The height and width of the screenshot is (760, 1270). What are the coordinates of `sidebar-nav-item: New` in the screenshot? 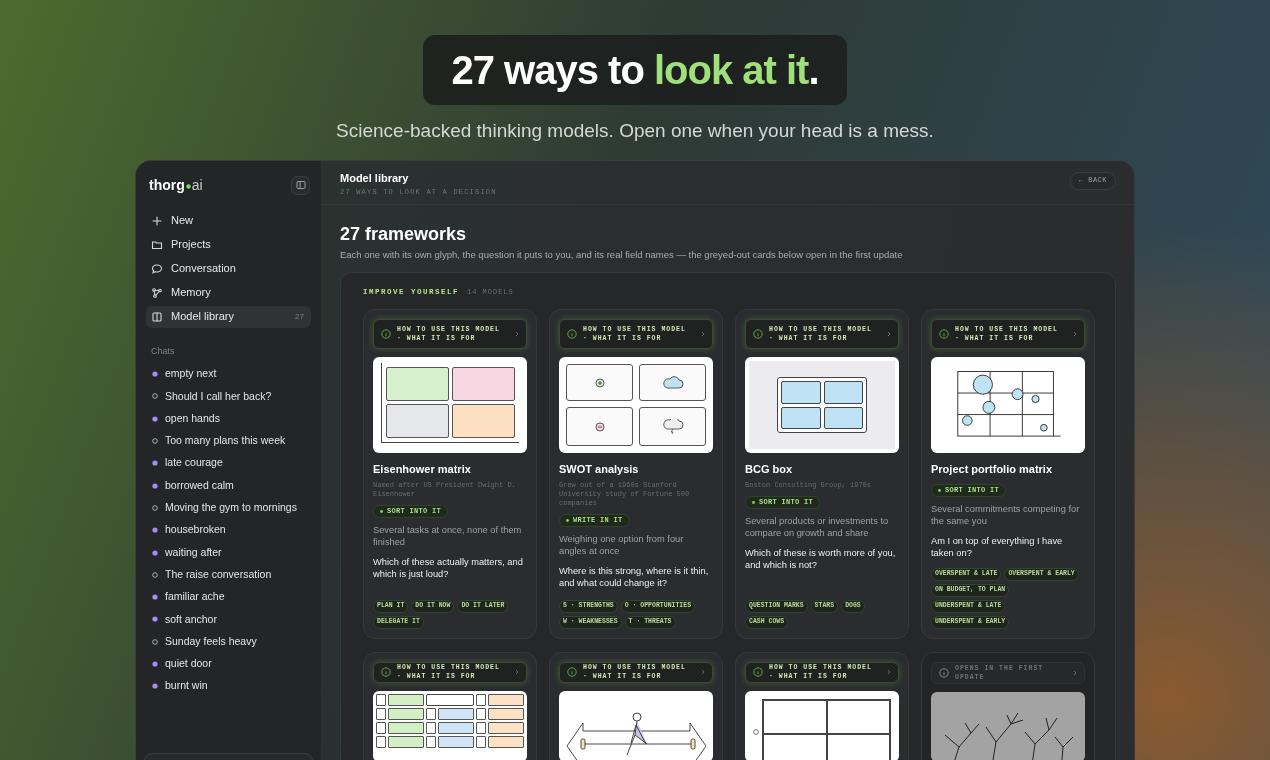 It's located at (228, 220).